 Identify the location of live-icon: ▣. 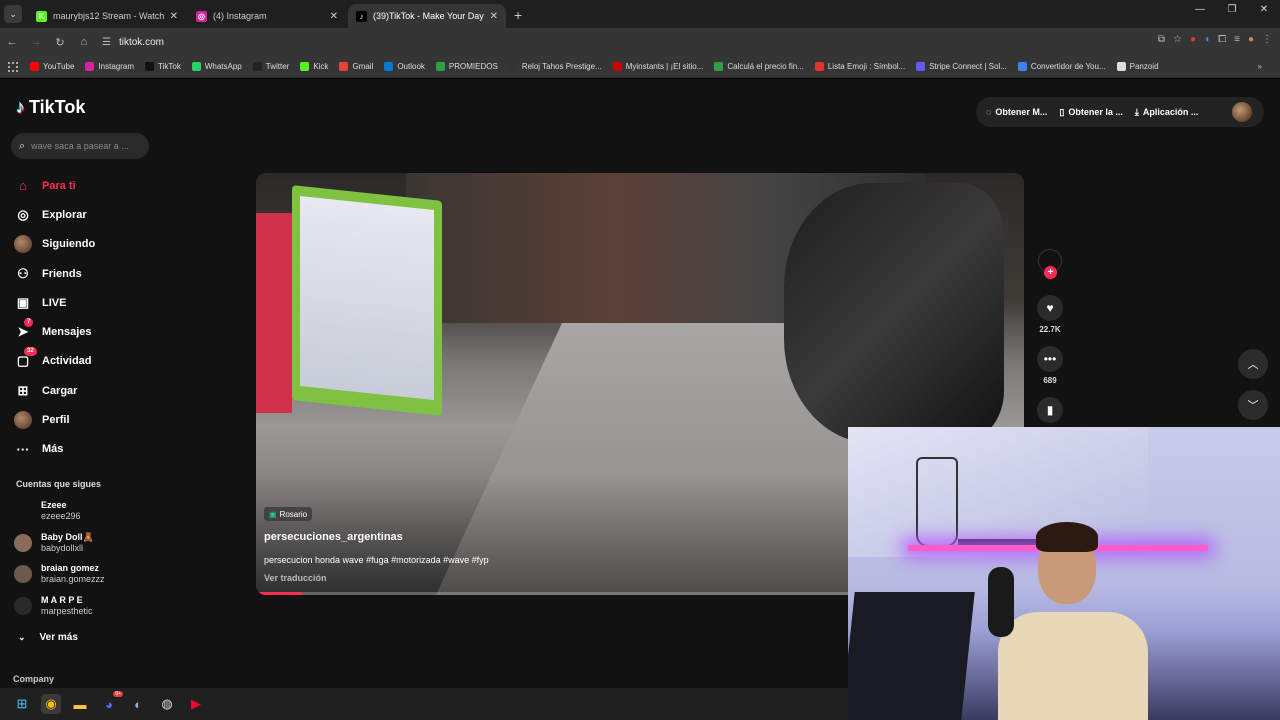
(23, 302).